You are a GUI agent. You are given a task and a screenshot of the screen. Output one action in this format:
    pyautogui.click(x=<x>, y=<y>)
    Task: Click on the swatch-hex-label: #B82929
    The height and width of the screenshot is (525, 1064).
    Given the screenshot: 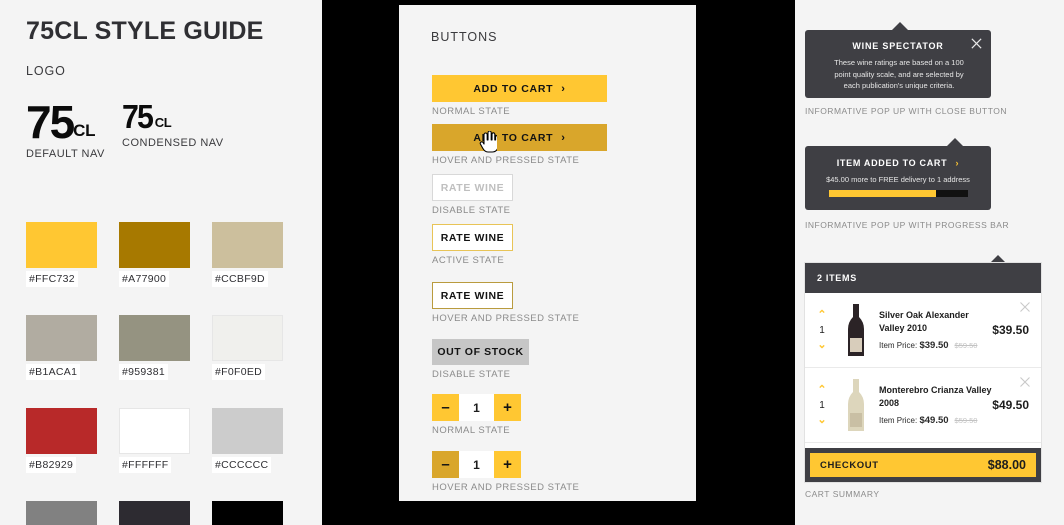 What is the action you would take?
    pyautogui.click(x=51, y=465)
    